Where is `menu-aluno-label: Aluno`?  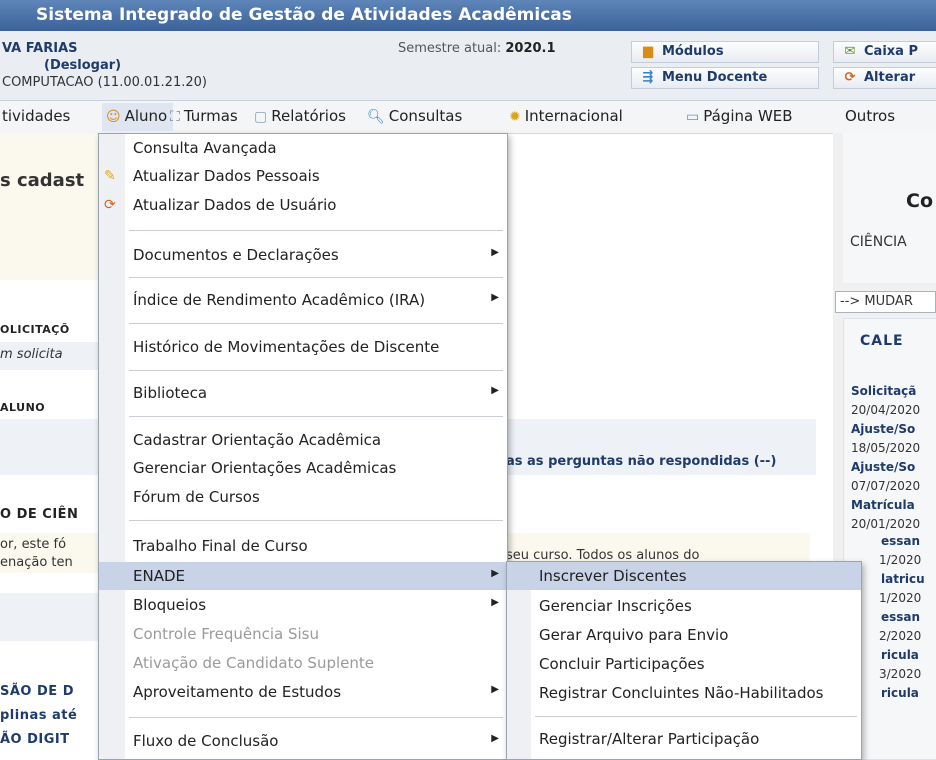
menu-aluno-label: Aluno is located at coordinates (146, 116).